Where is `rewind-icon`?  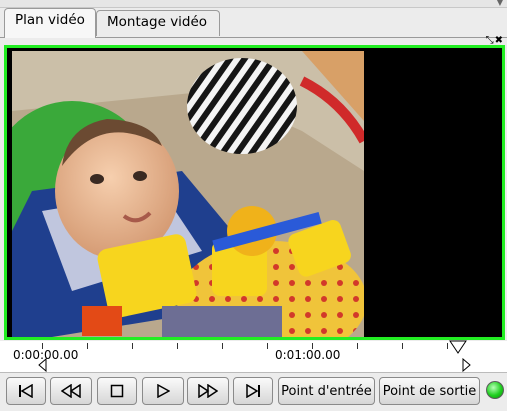
rewind-icon is located at coordinates (71, 391).